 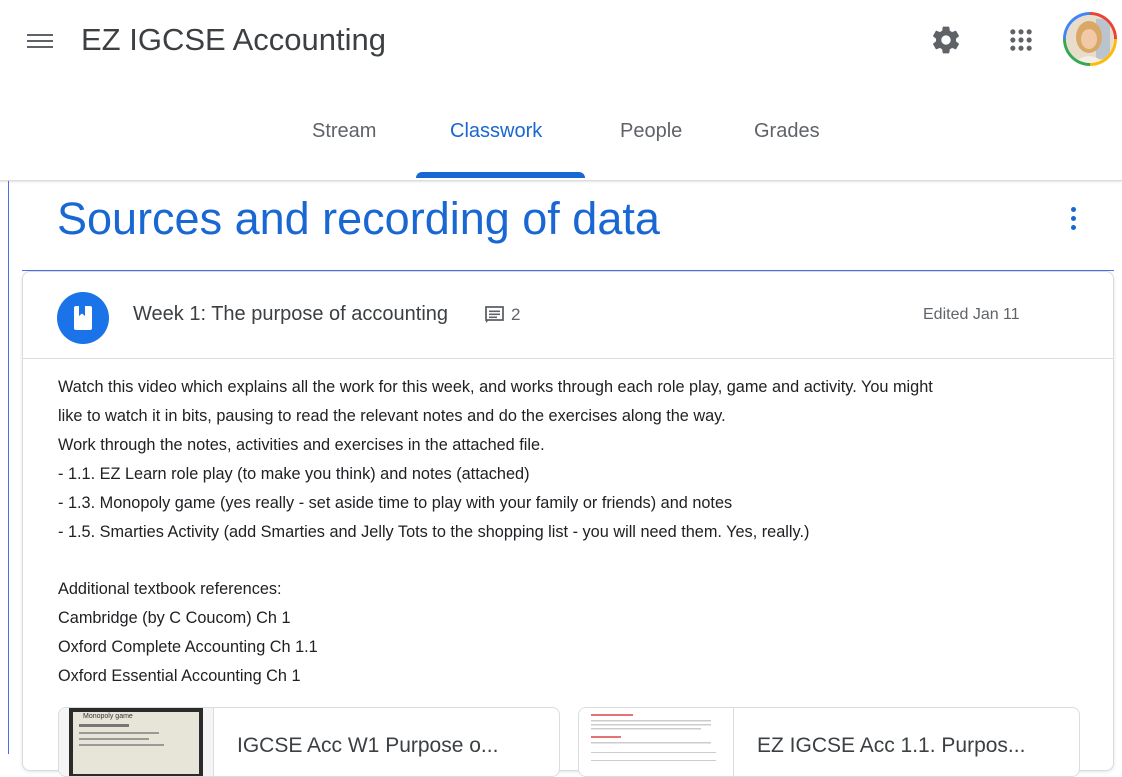 What do you see at coordinates (651, 131) in the screenshot?
I see `tab-people: People` at bounding box center [651, 131].